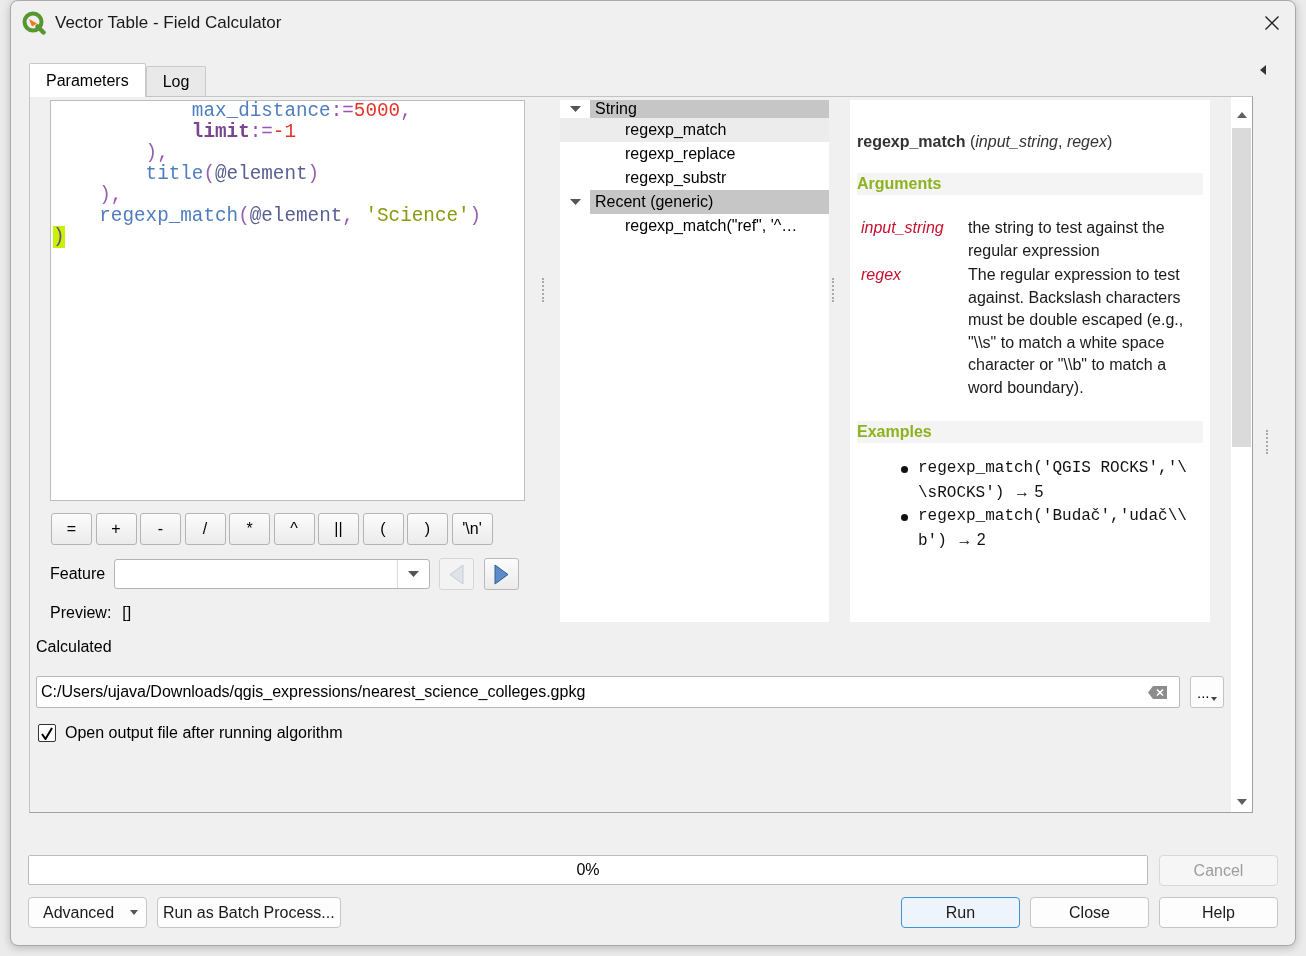  What do you see at coordinates (694, 154) in the screenshot?
I see `function-item: regexp_replace` at bounding box center [694, 154].